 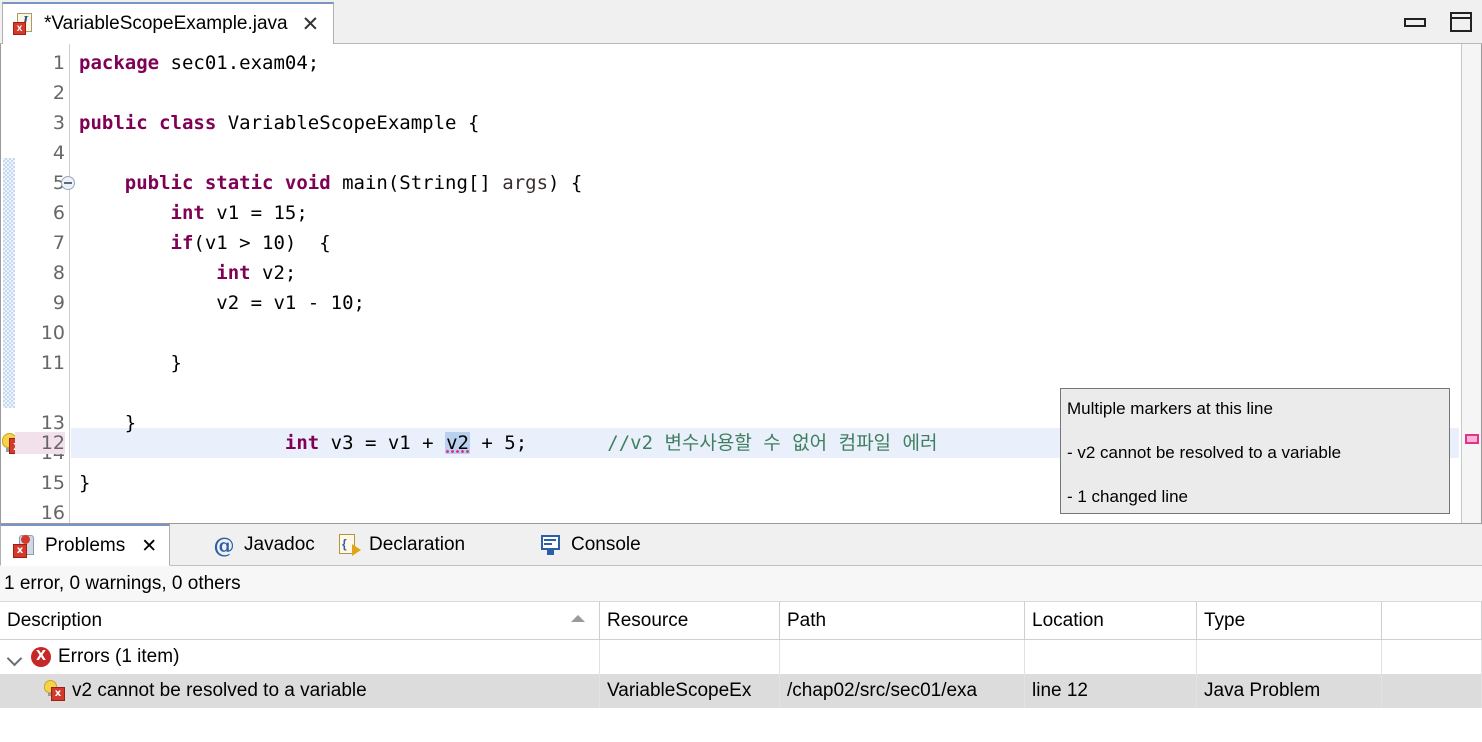 I want to click on column-header-path: Path, so click(x=902, y=620).